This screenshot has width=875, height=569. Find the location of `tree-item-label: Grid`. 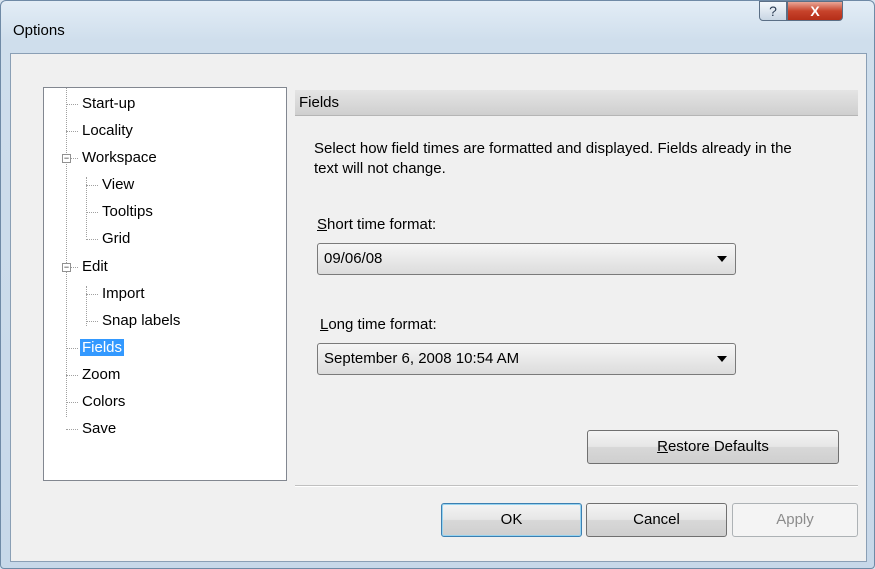

tree-item-label: Grid is located at coordinates (116, 238).